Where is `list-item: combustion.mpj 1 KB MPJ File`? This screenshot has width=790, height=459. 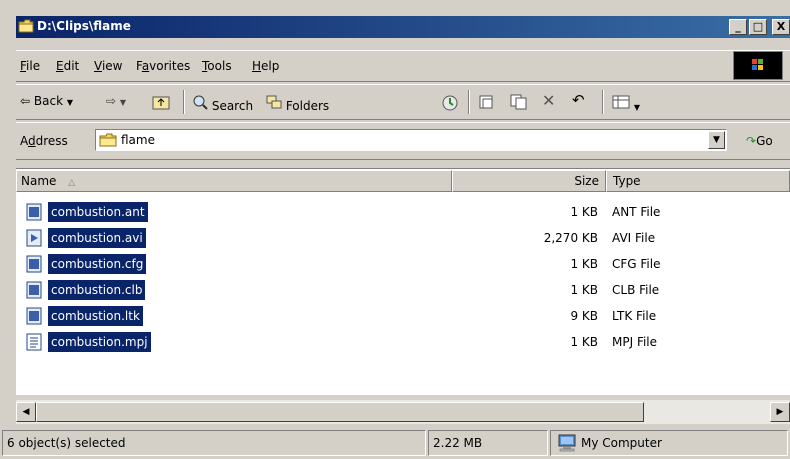
list-item: combustion.mpj 1 KB MPJ File is located at coordinates (403, 342).